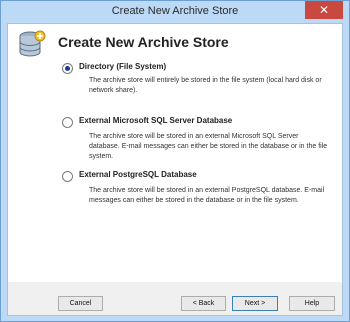 This screenshot has width=350, height=322. What do you see at coordinates (67, 122) in the screenshot?
I see `radio-mssql` at bounding box center [67, 122].